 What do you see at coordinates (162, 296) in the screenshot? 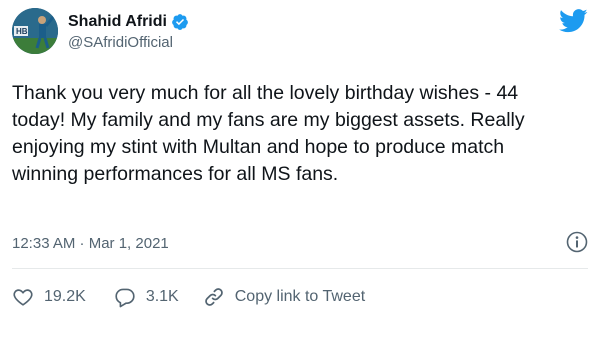
I see `reply-count: 3.1K` at bounding box center [162, 296].